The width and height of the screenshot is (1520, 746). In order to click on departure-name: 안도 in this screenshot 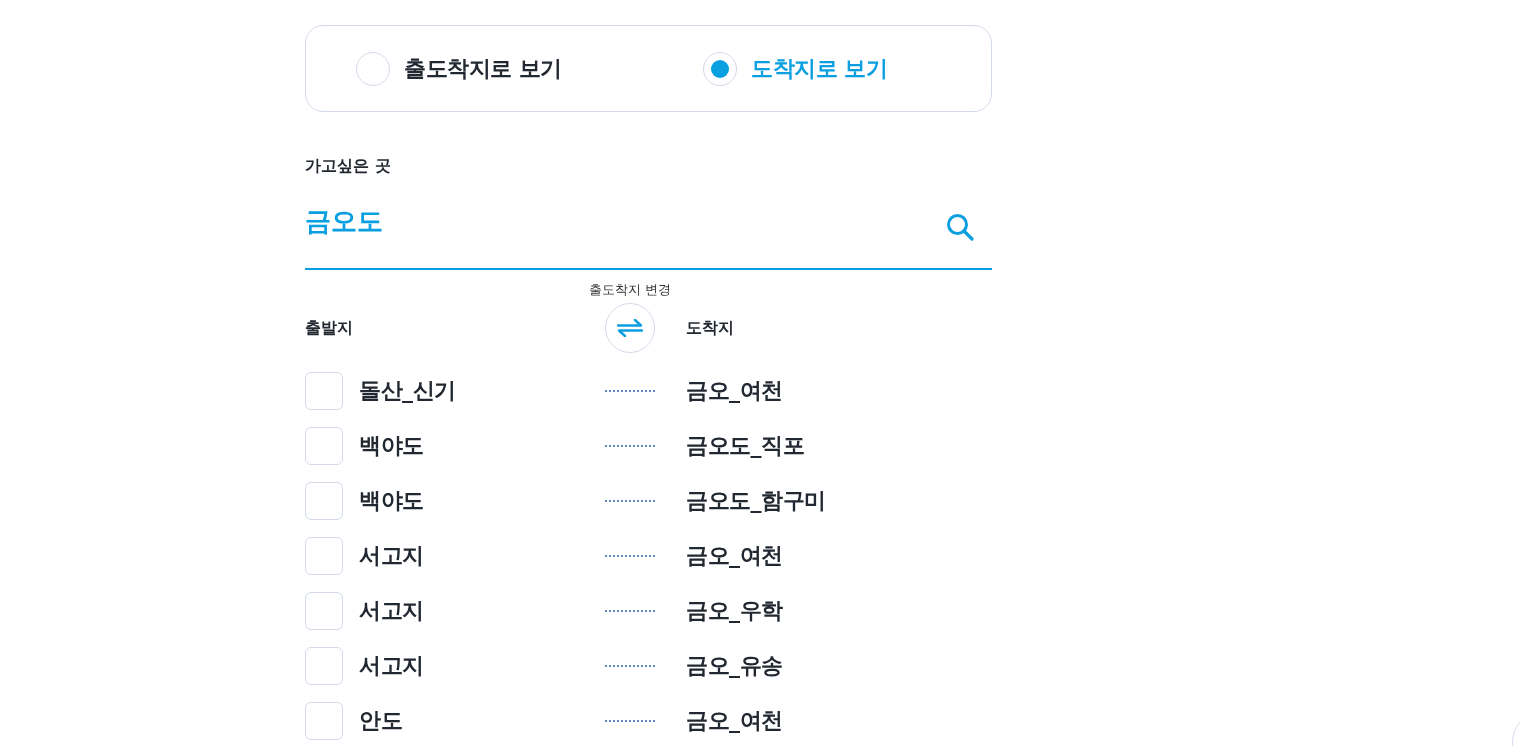, I will do `click(380, 721)`.